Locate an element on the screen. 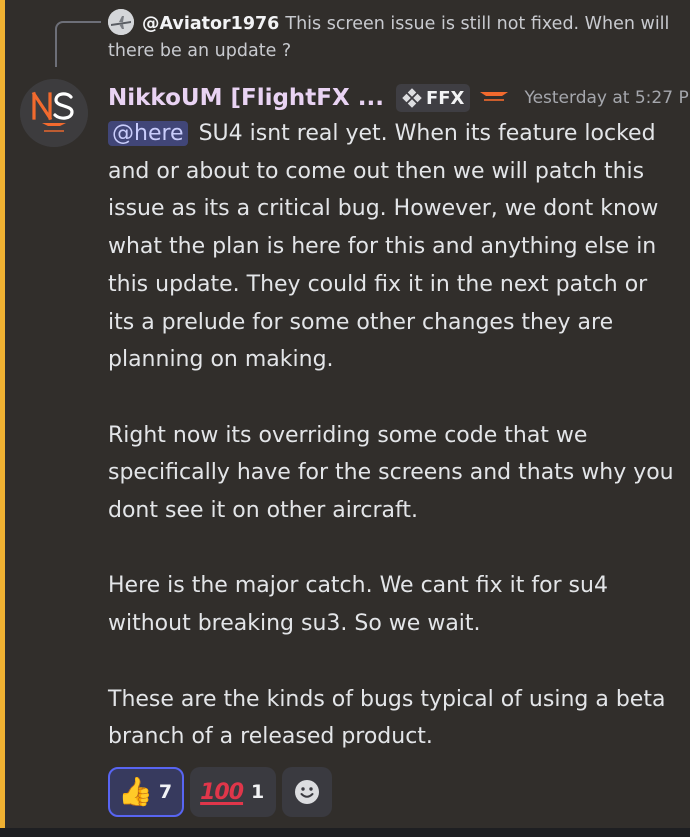 Image resolution: width=690 pixels, height=837 pixels. diamond-grid-icon is located at coordinates (412, 98).